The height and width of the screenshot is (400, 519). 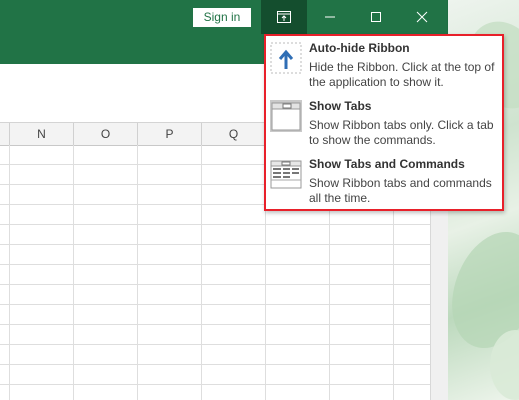 I want to click on menu-item-title: Auto-hide Ribbon, so click(x=359, y=48).